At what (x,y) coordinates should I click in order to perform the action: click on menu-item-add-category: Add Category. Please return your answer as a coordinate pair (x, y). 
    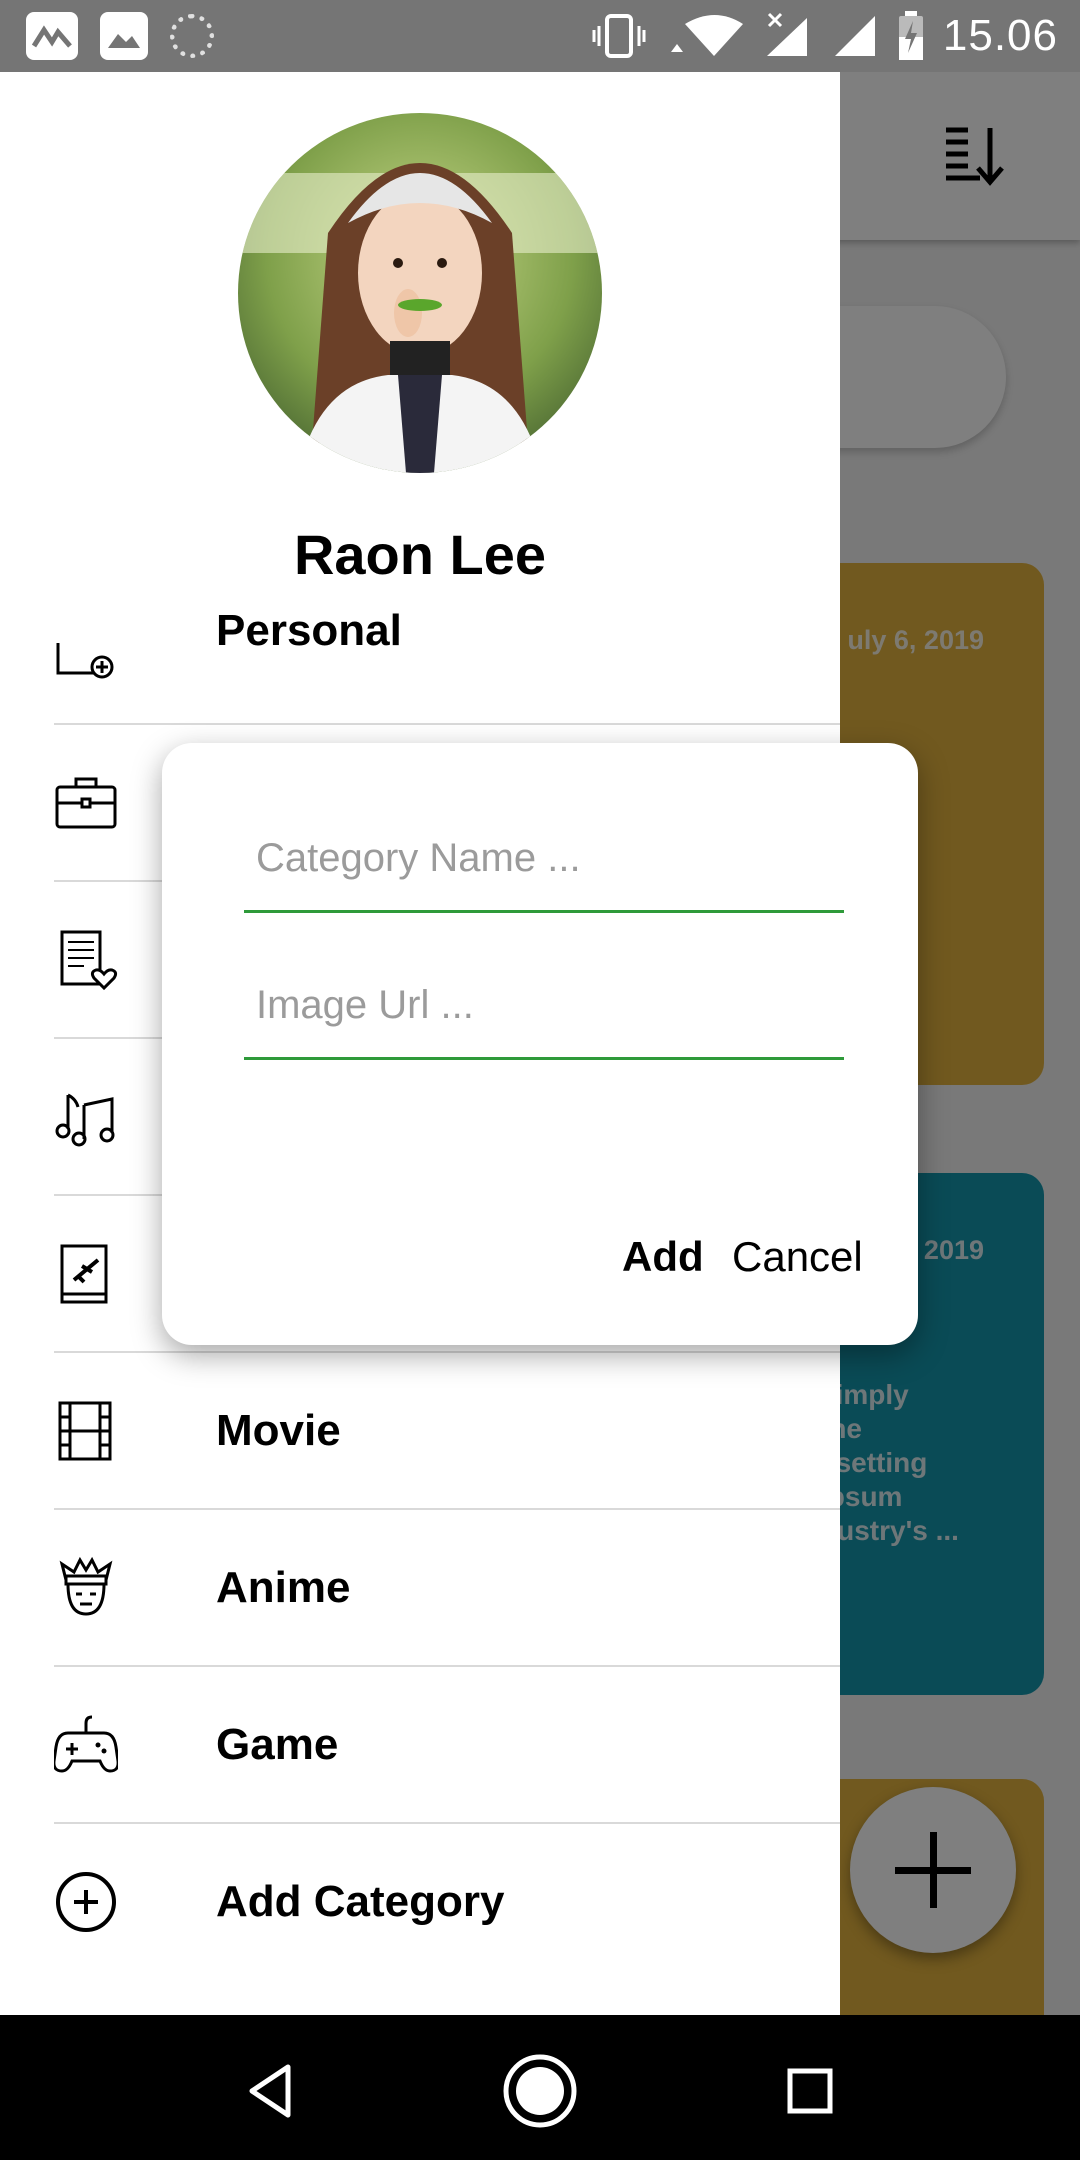
    Looking at the image, I should click on (447, 1902).